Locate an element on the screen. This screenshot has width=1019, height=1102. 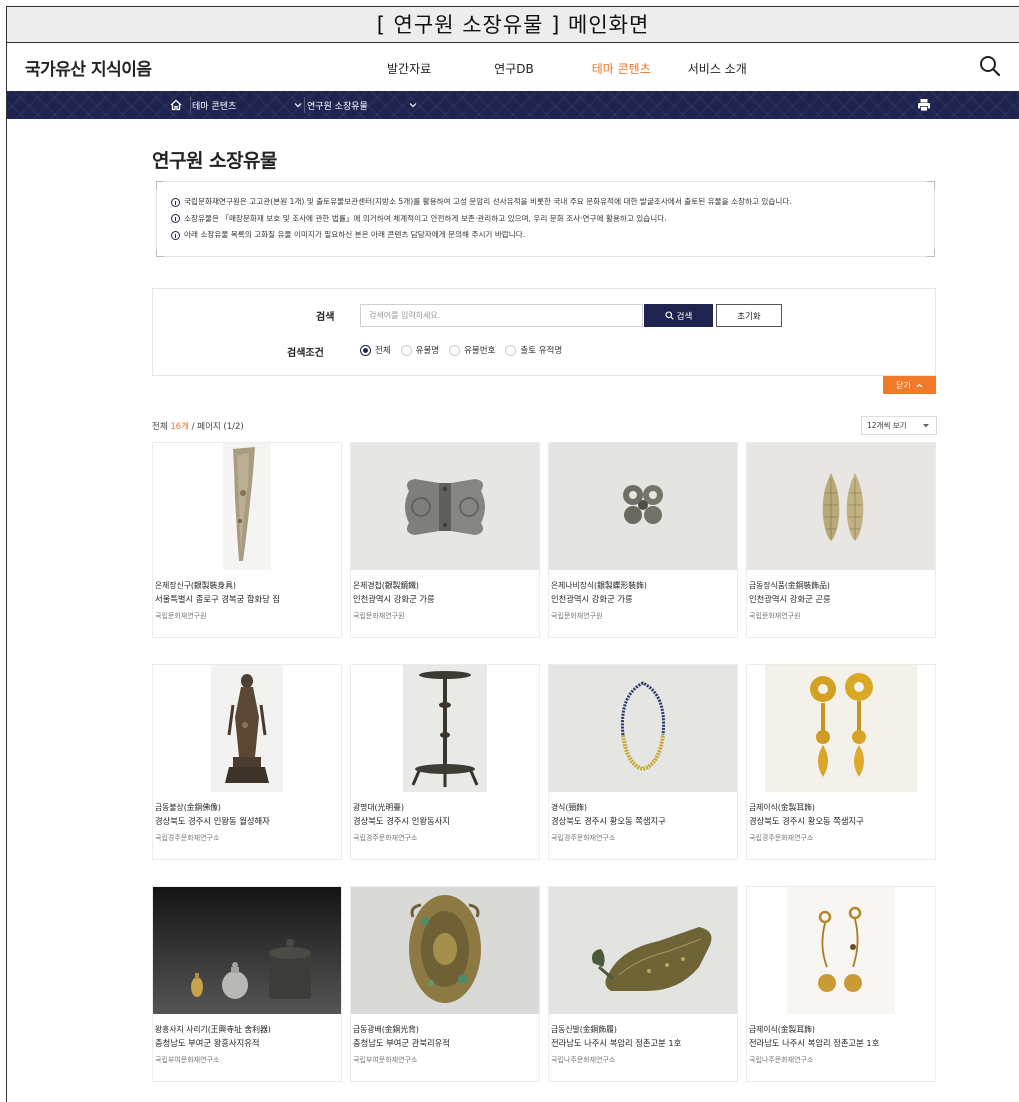
artifact-title: 경식(頸飾) is located at coordinates (569, 807).